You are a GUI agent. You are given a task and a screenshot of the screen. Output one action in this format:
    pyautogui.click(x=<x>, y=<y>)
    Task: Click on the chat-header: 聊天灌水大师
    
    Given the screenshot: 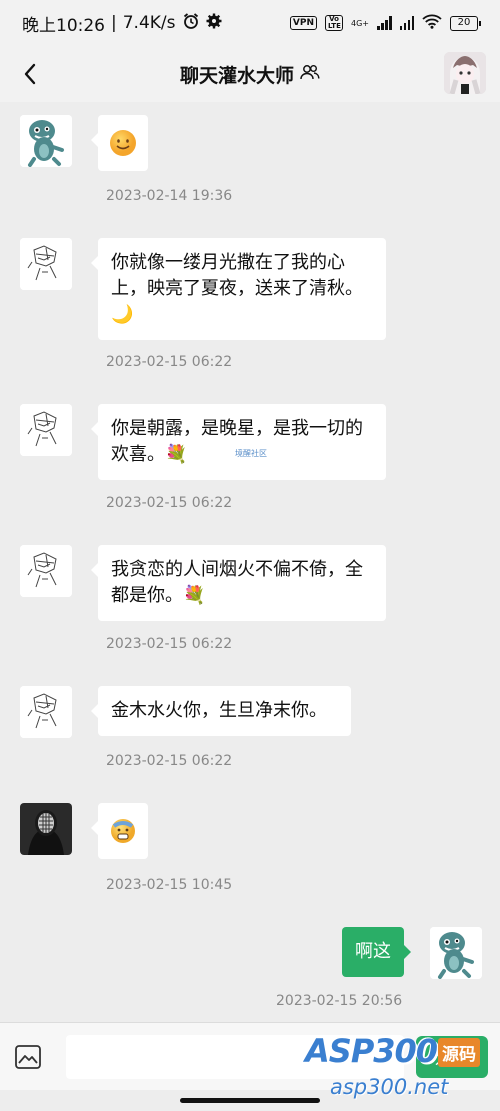 What is the action you would take?
    pyautogui.click(x=250, y=74)
    